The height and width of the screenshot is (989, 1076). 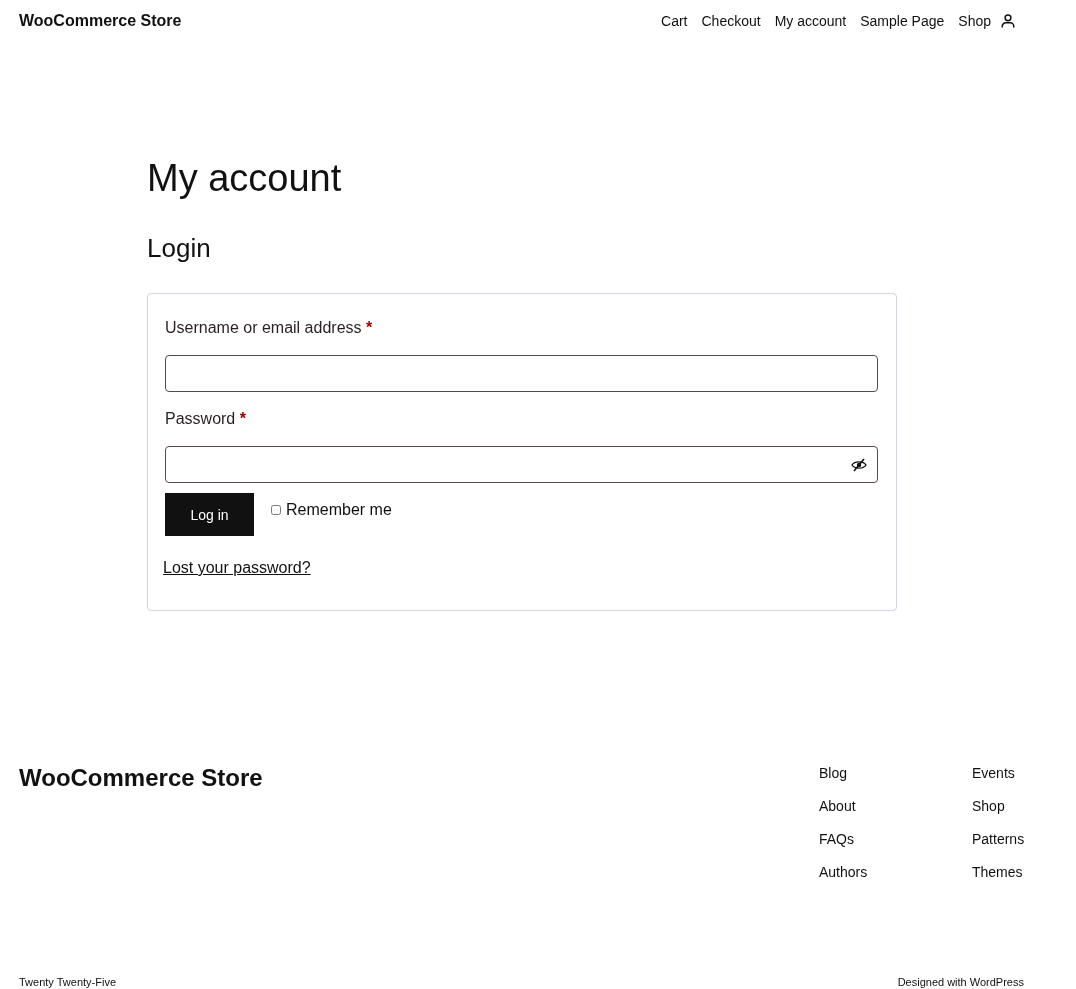 I want to click on eye-slash-icon, so click(x=859, y=464).